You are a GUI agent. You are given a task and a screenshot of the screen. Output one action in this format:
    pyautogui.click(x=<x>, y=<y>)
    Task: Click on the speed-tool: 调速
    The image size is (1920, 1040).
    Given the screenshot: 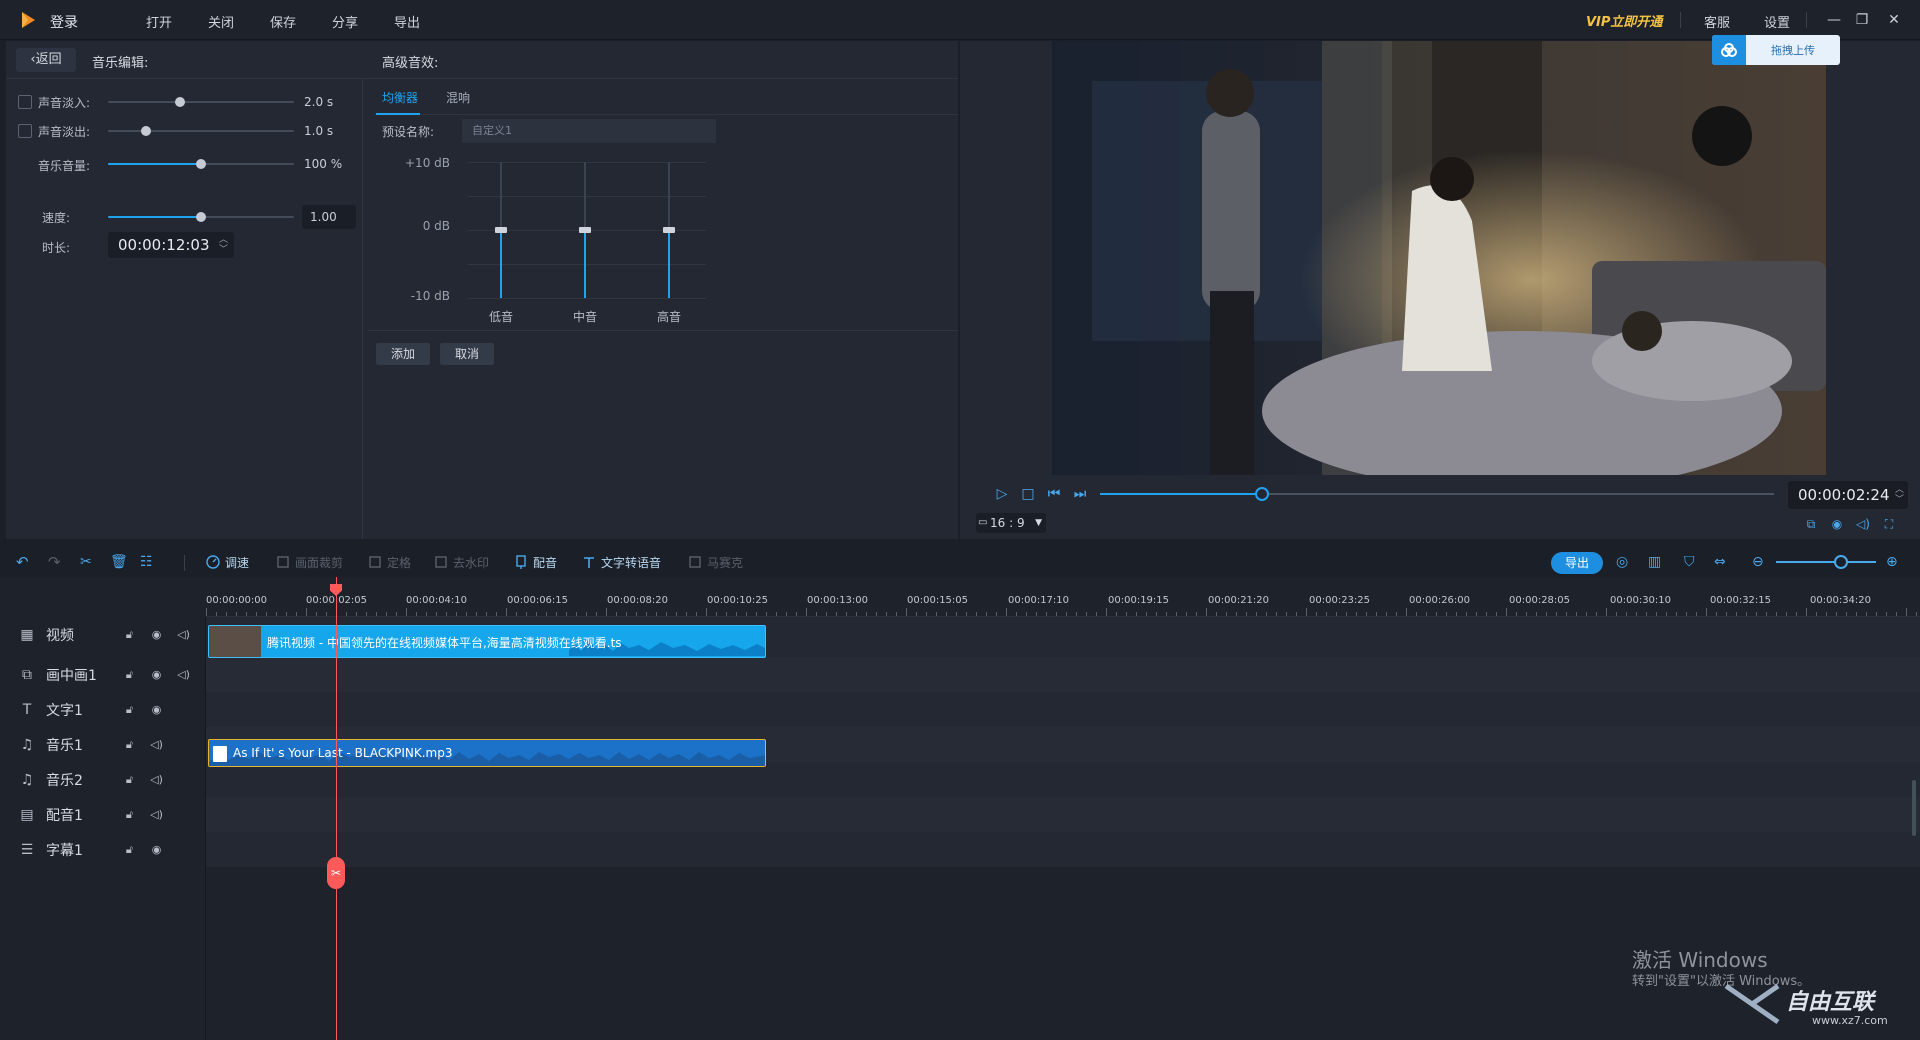 What is the action you would take?
    pyautogui.click(x=227, y=562)
    